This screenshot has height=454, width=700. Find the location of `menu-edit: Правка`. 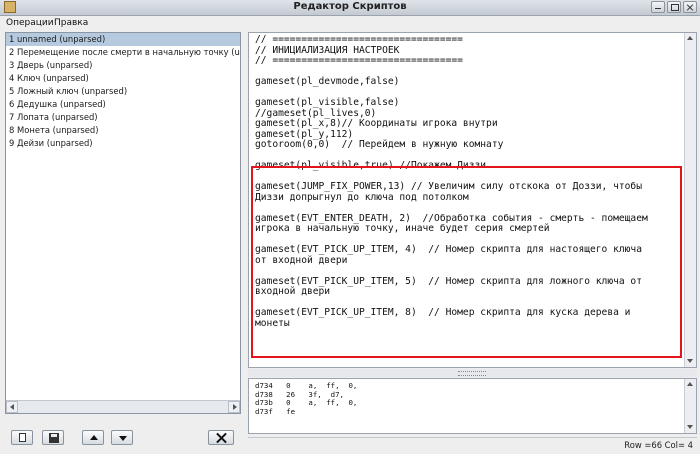

menu-edit: Правка is located at coordinates (71, 23).